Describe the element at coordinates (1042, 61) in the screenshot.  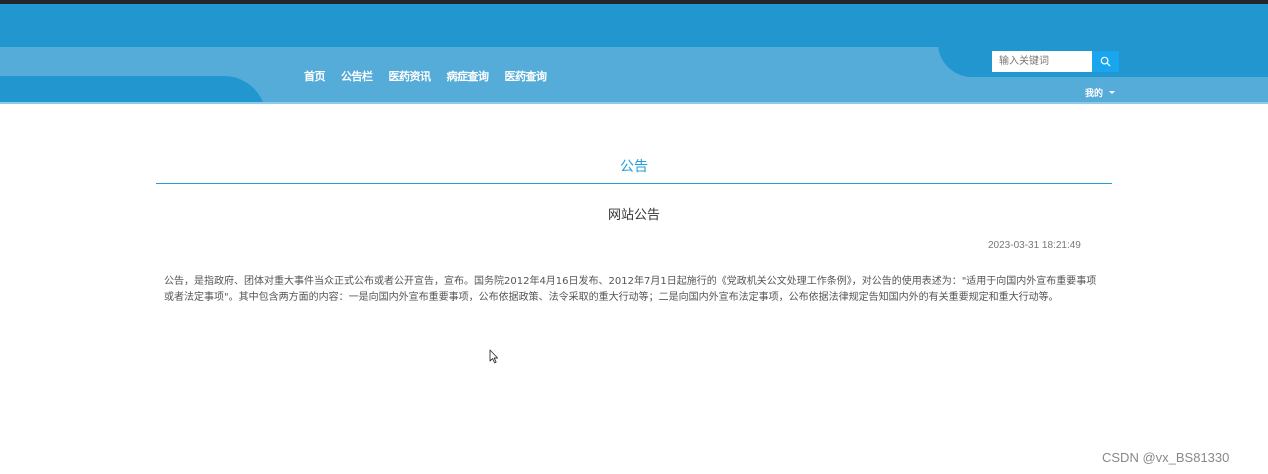
I see `search-input` at that location.